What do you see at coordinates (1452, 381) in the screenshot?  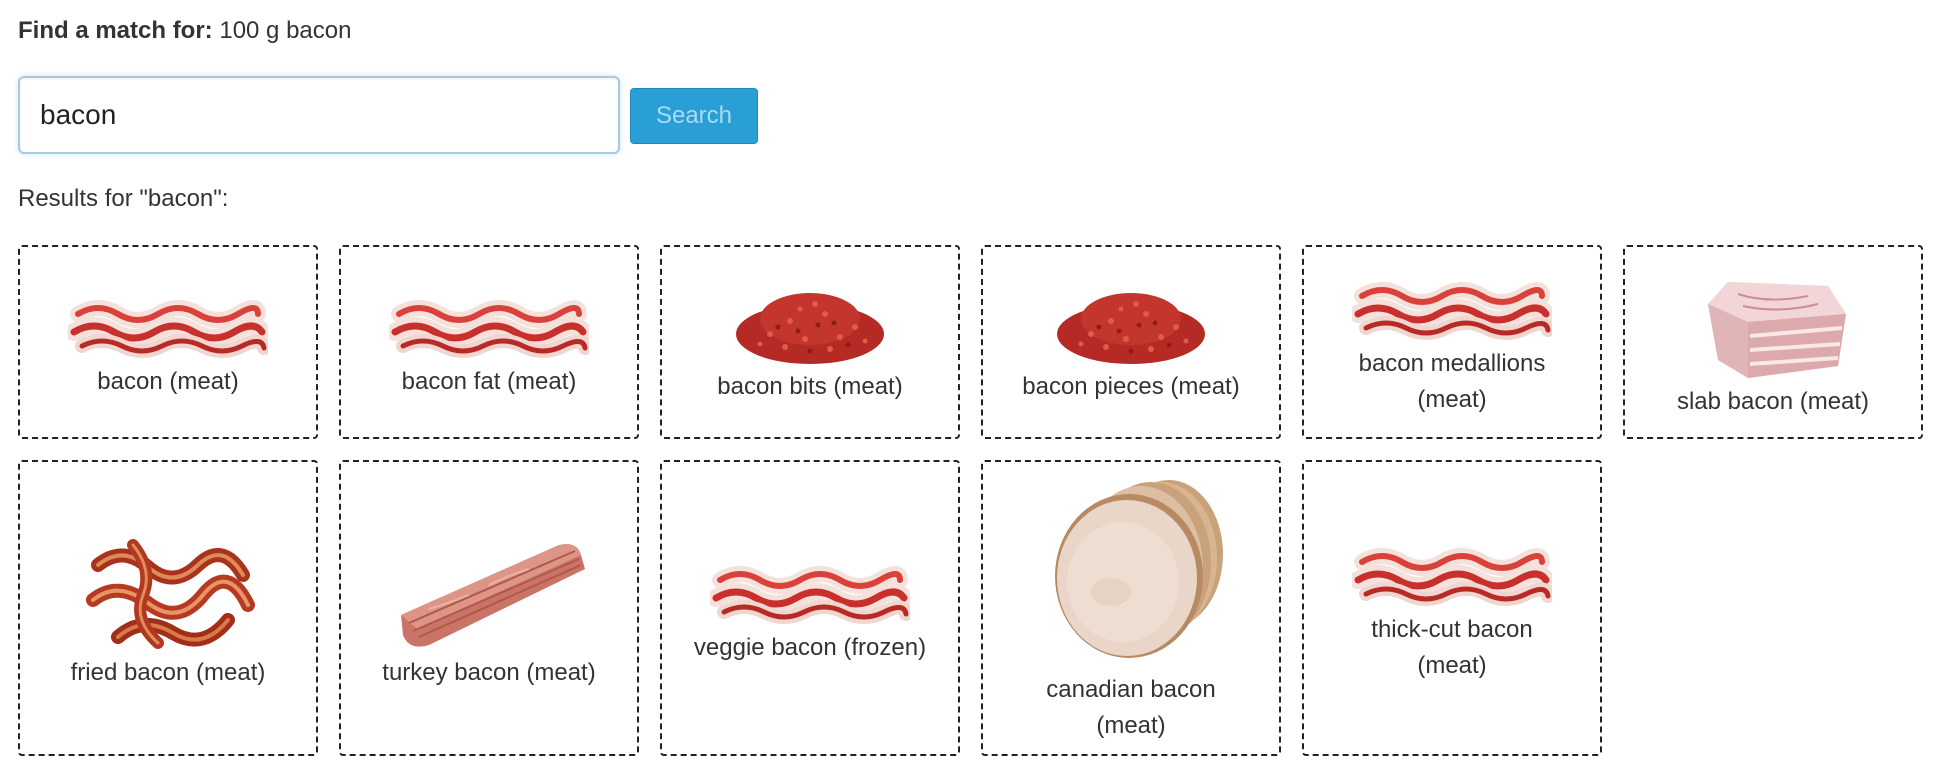 I see `result-name: bacon medallions (meat)` at bounding box center [1452, 381].